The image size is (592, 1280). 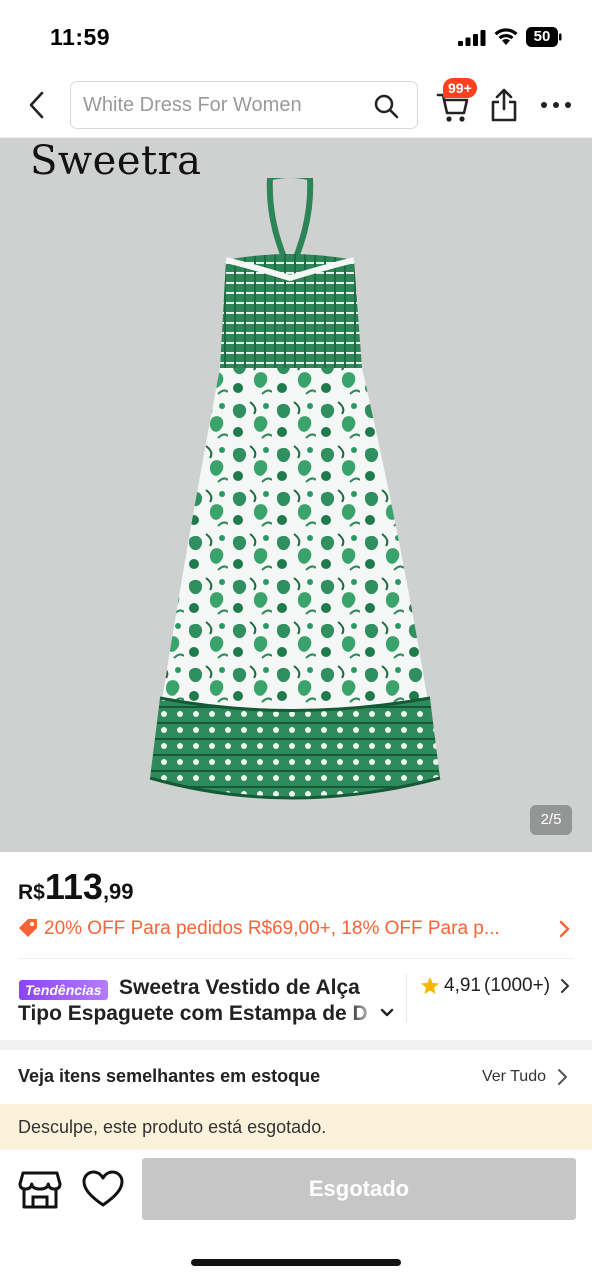 What do you see at coordinates (430, 985) in the screenshot?
I see `star-icon` at bounding box center [430, 985].